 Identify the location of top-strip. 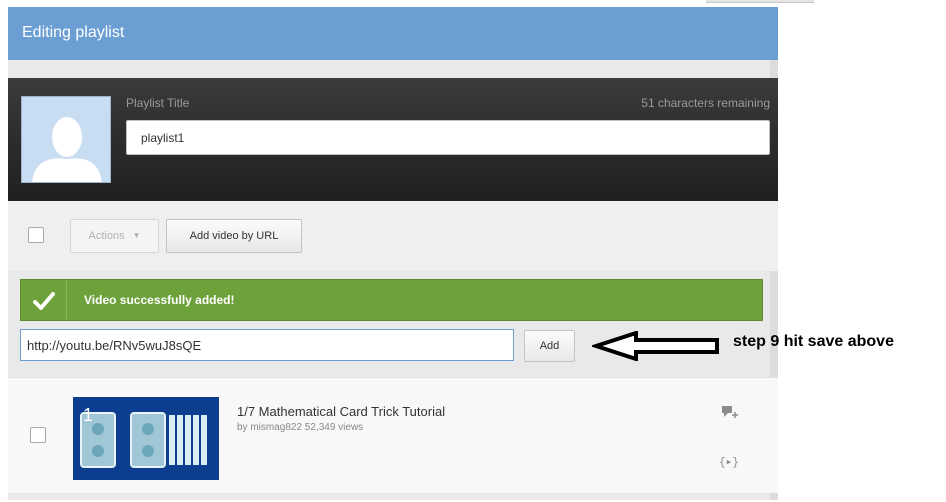
(473, 3).